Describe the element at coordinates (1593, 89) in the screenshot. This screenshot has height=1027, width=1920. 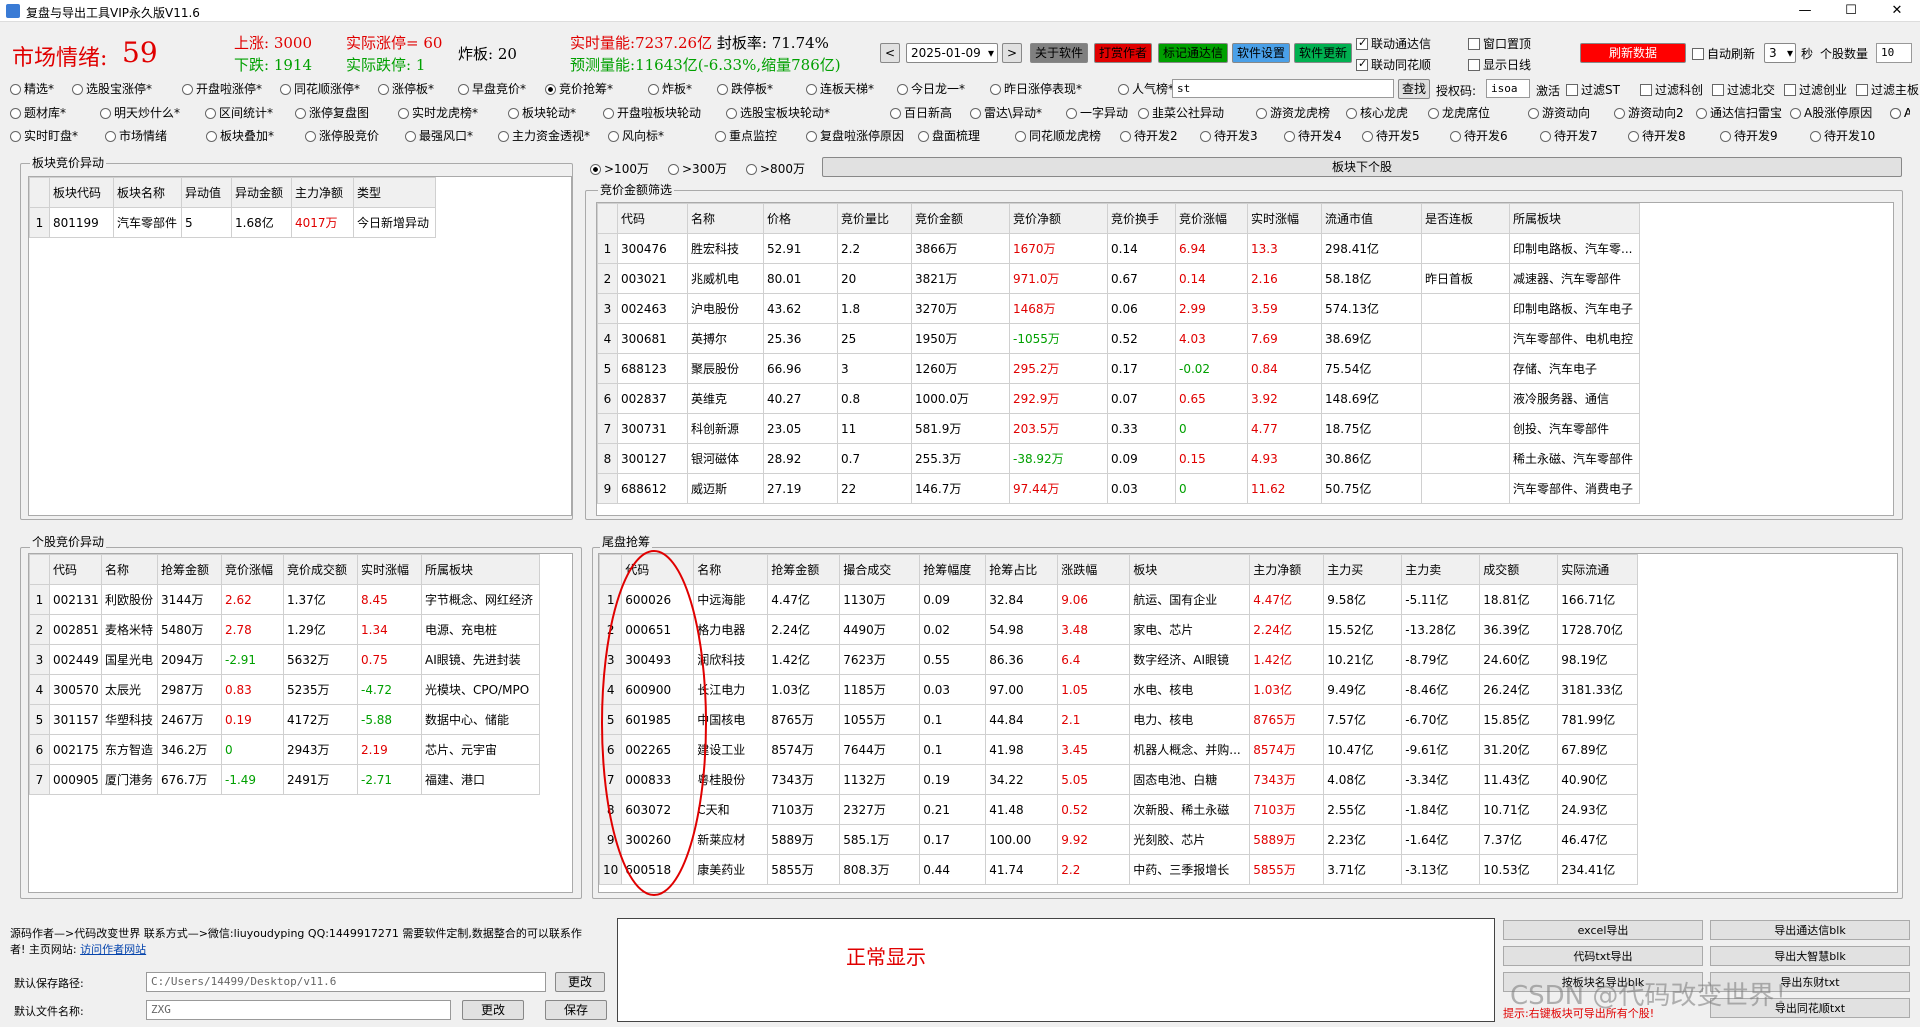
I see `filter-item: 过滤ST` at that location.